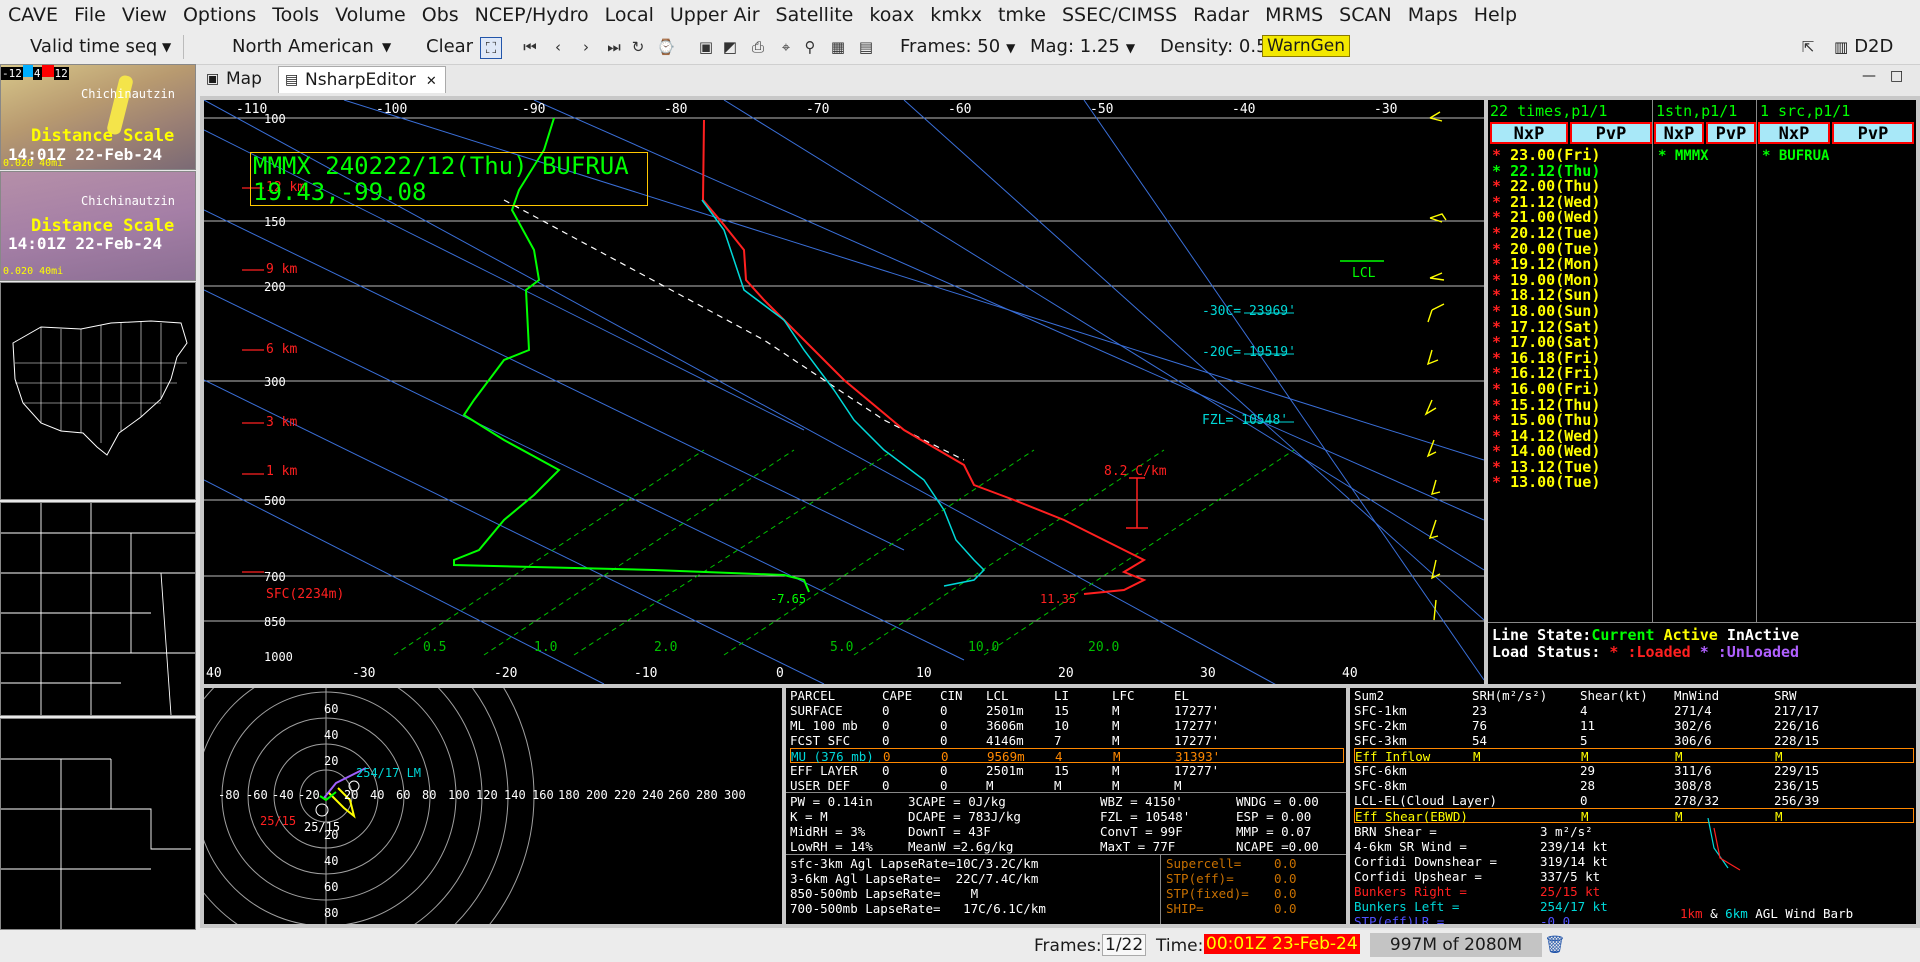  Describe the element at coordinates (1731, 133) in the screenshot. I see `station-prev-page-button: PvP` at that location.